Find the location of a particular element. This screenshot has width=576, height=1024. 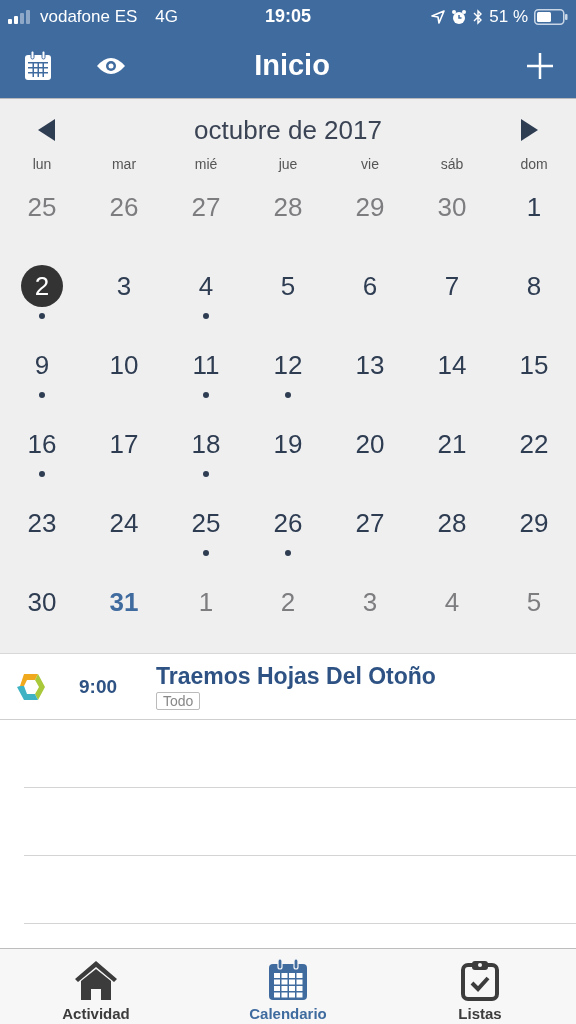

calendar-day: 10 is located at coordinates (124, 365).